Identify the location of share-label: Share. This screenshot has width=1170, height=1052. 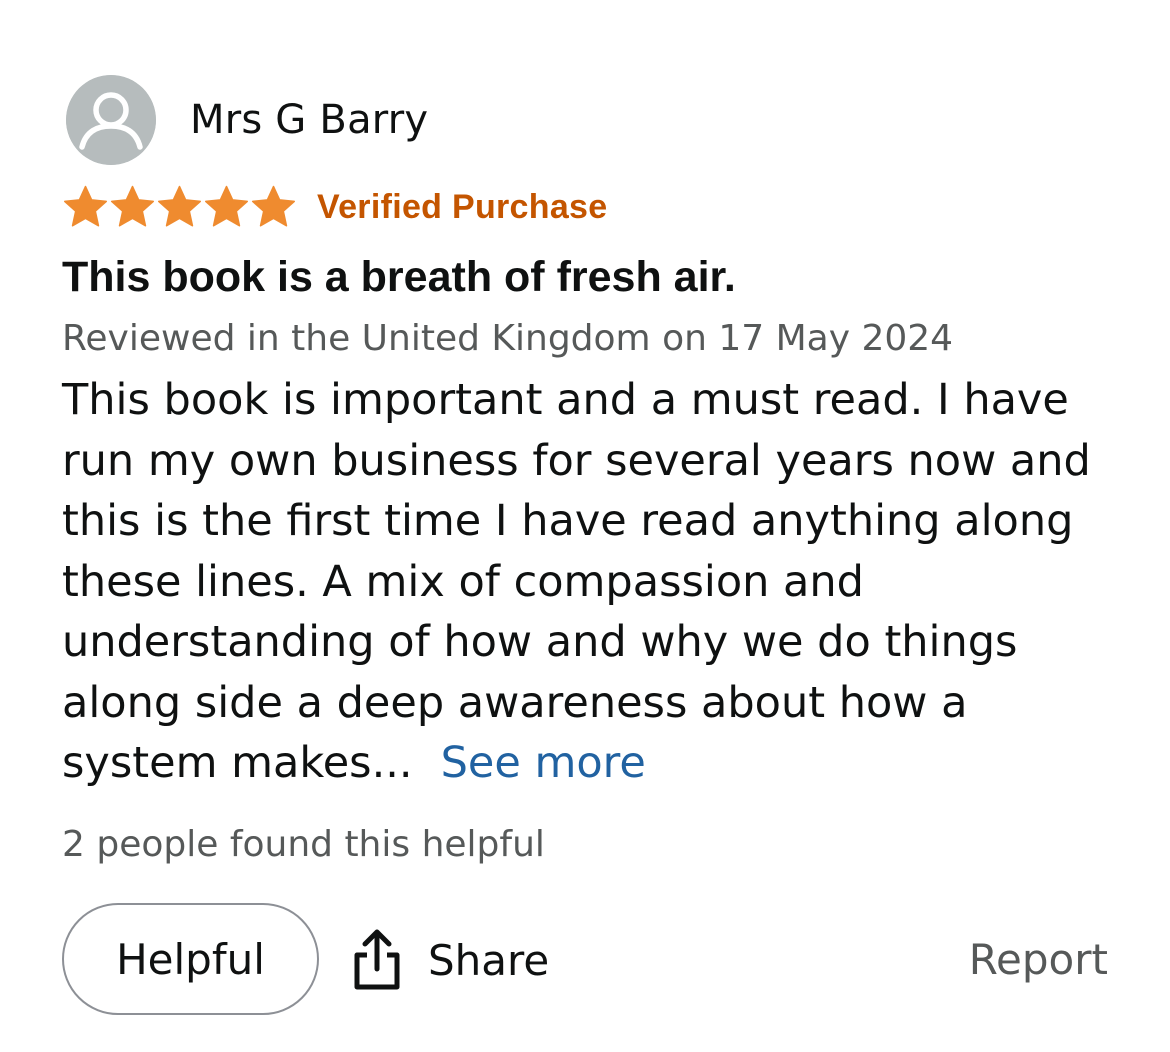
(489, 960).